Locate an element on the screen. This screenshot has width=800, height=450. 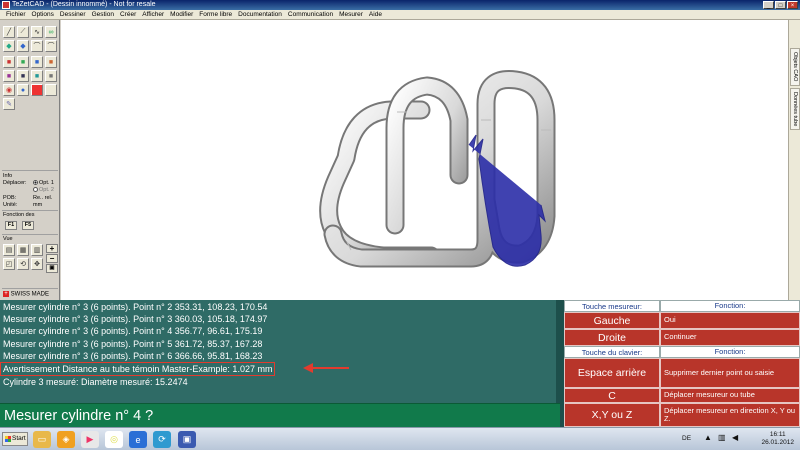
cube-blue-icon: ■ is located at coordinates (37, 62).